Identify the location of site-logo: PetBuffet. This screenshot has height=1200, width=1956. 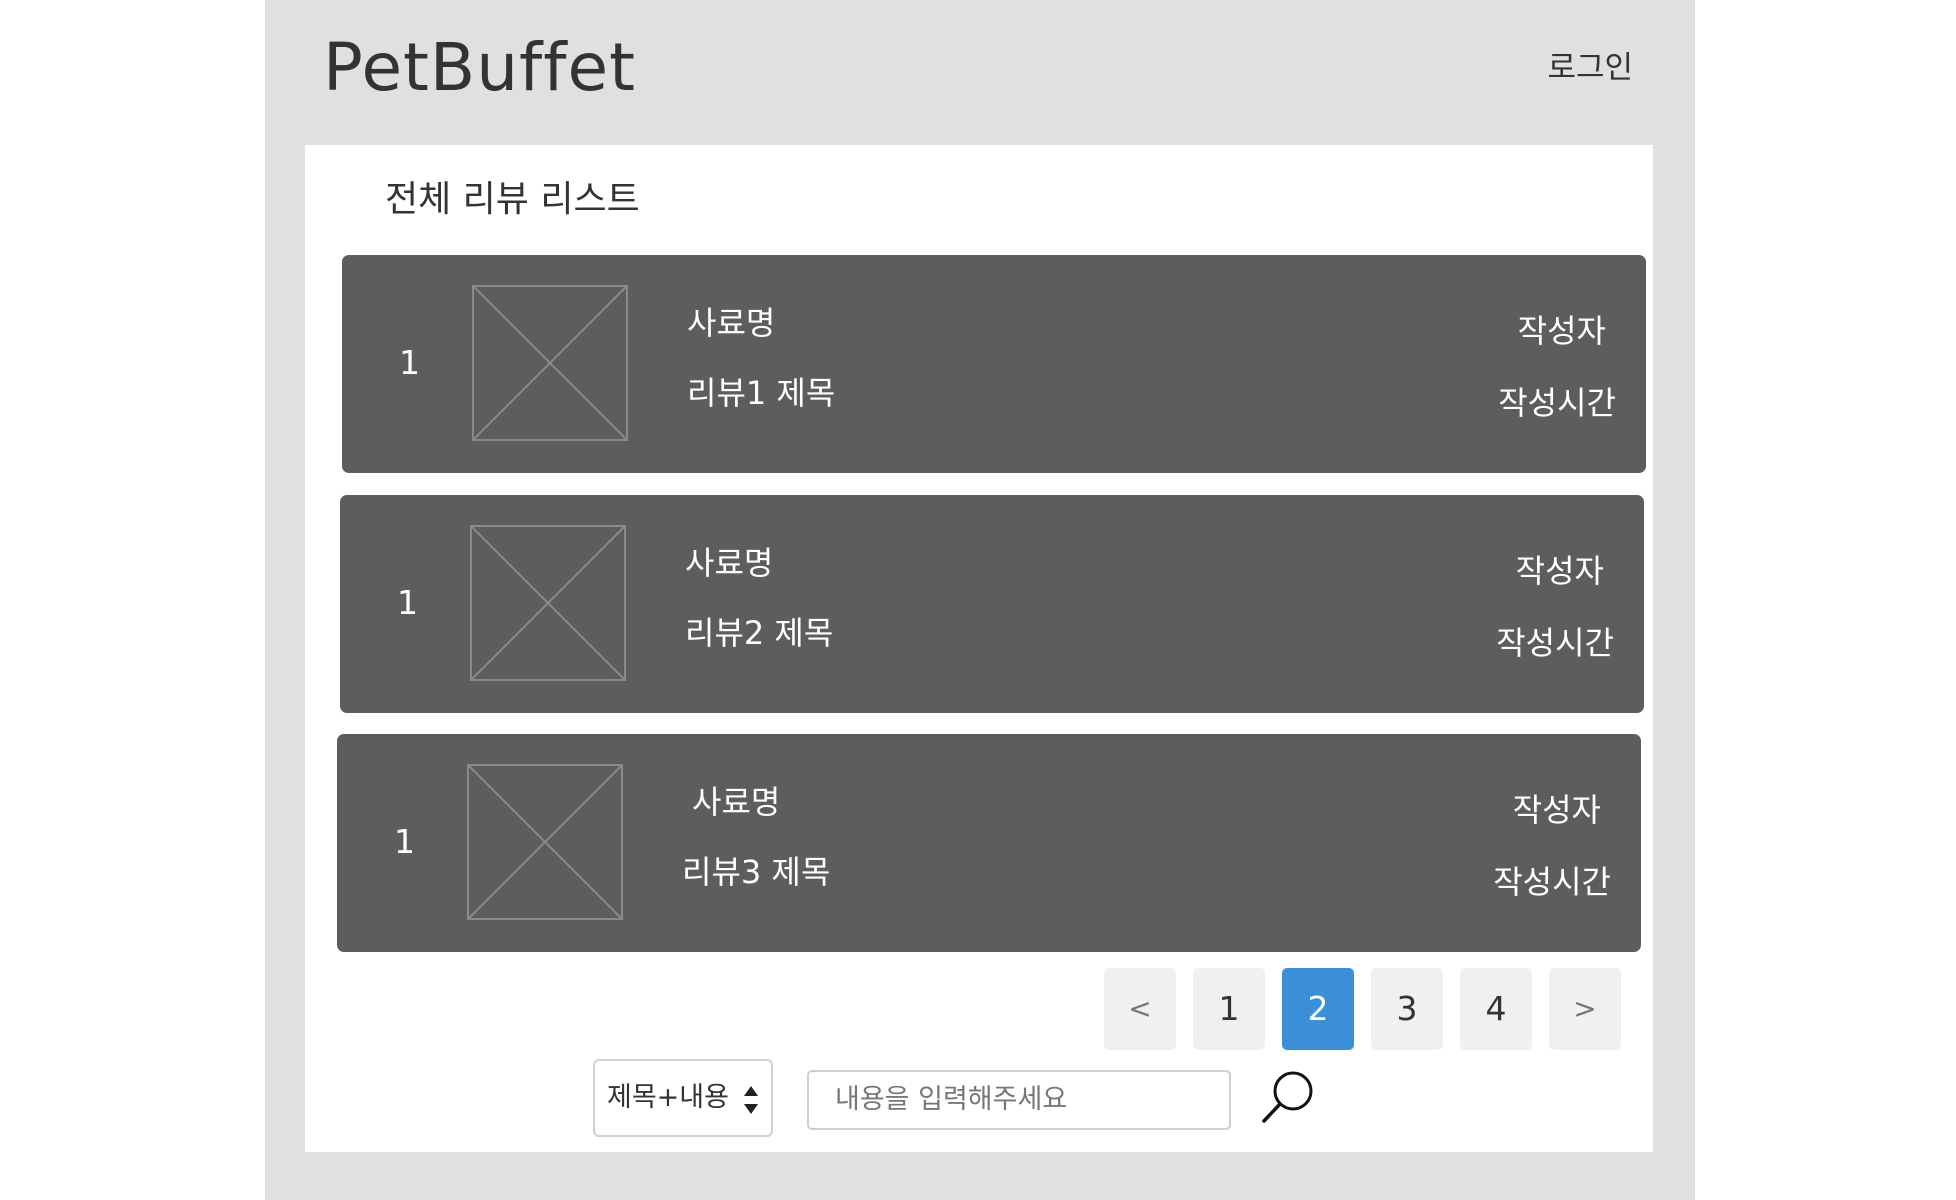
(479, 68).